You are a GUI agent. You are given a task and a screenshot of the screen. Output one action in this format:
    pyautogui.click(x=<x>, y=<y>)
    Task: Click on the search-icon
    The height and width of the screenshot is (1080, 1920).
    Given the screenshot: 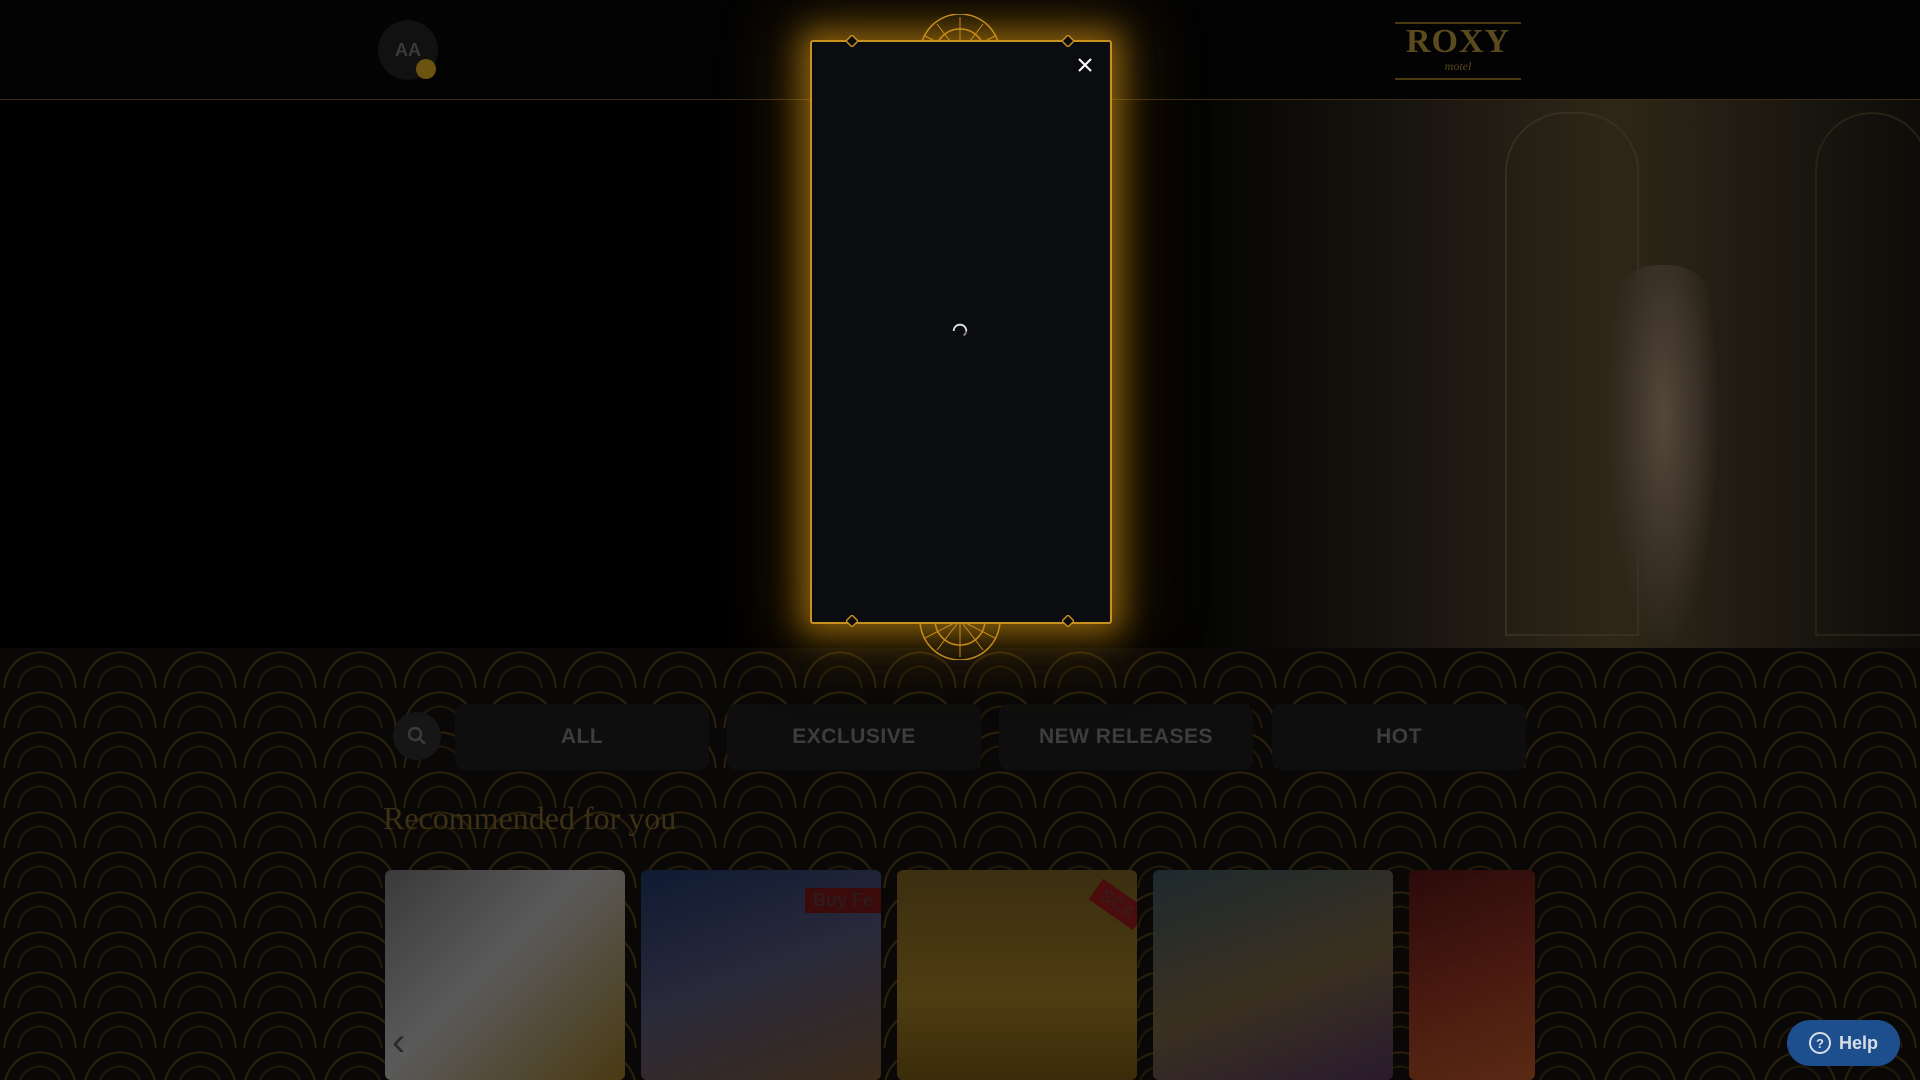 What is the action you would take?
    pyautogui.click(x=416, y=735)
    